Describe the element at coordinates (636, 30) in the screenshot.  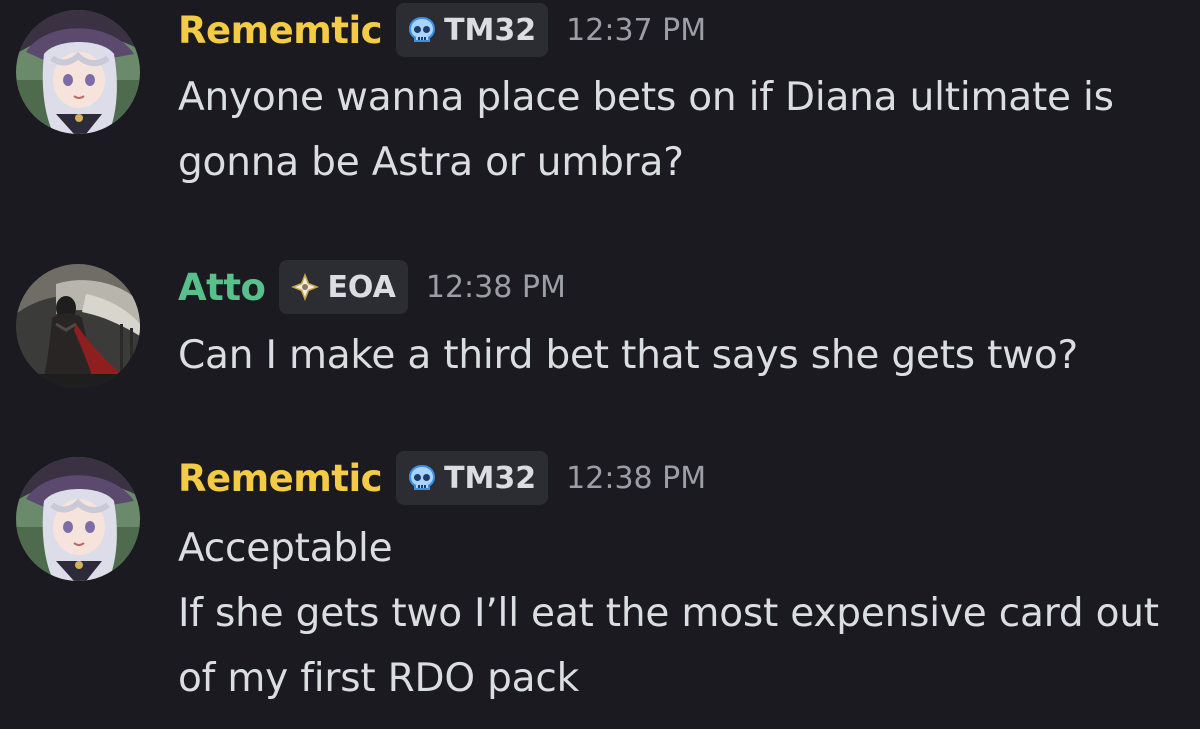
I see `timestamp: 12:37 PM` at that location.